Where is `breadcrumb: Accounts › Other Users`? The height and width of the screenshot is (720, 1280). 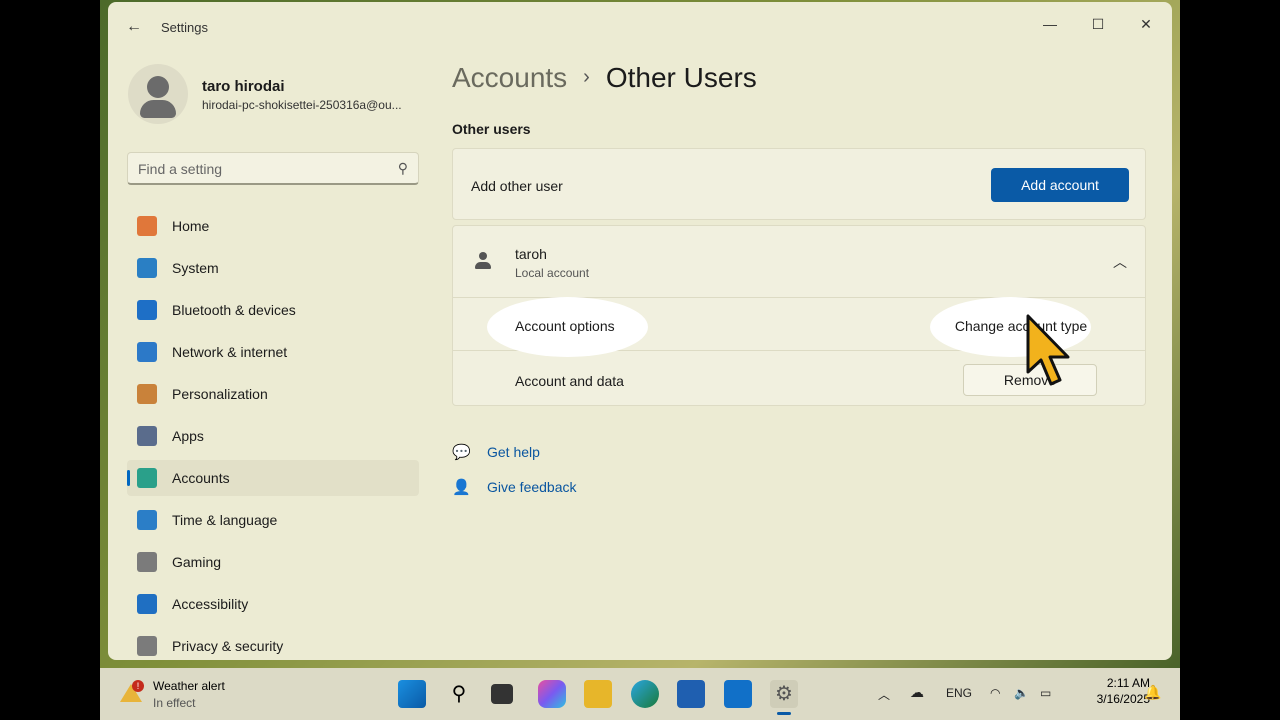 breadcrumb: Accounts › Other Users is located at coordinates (604, 78).